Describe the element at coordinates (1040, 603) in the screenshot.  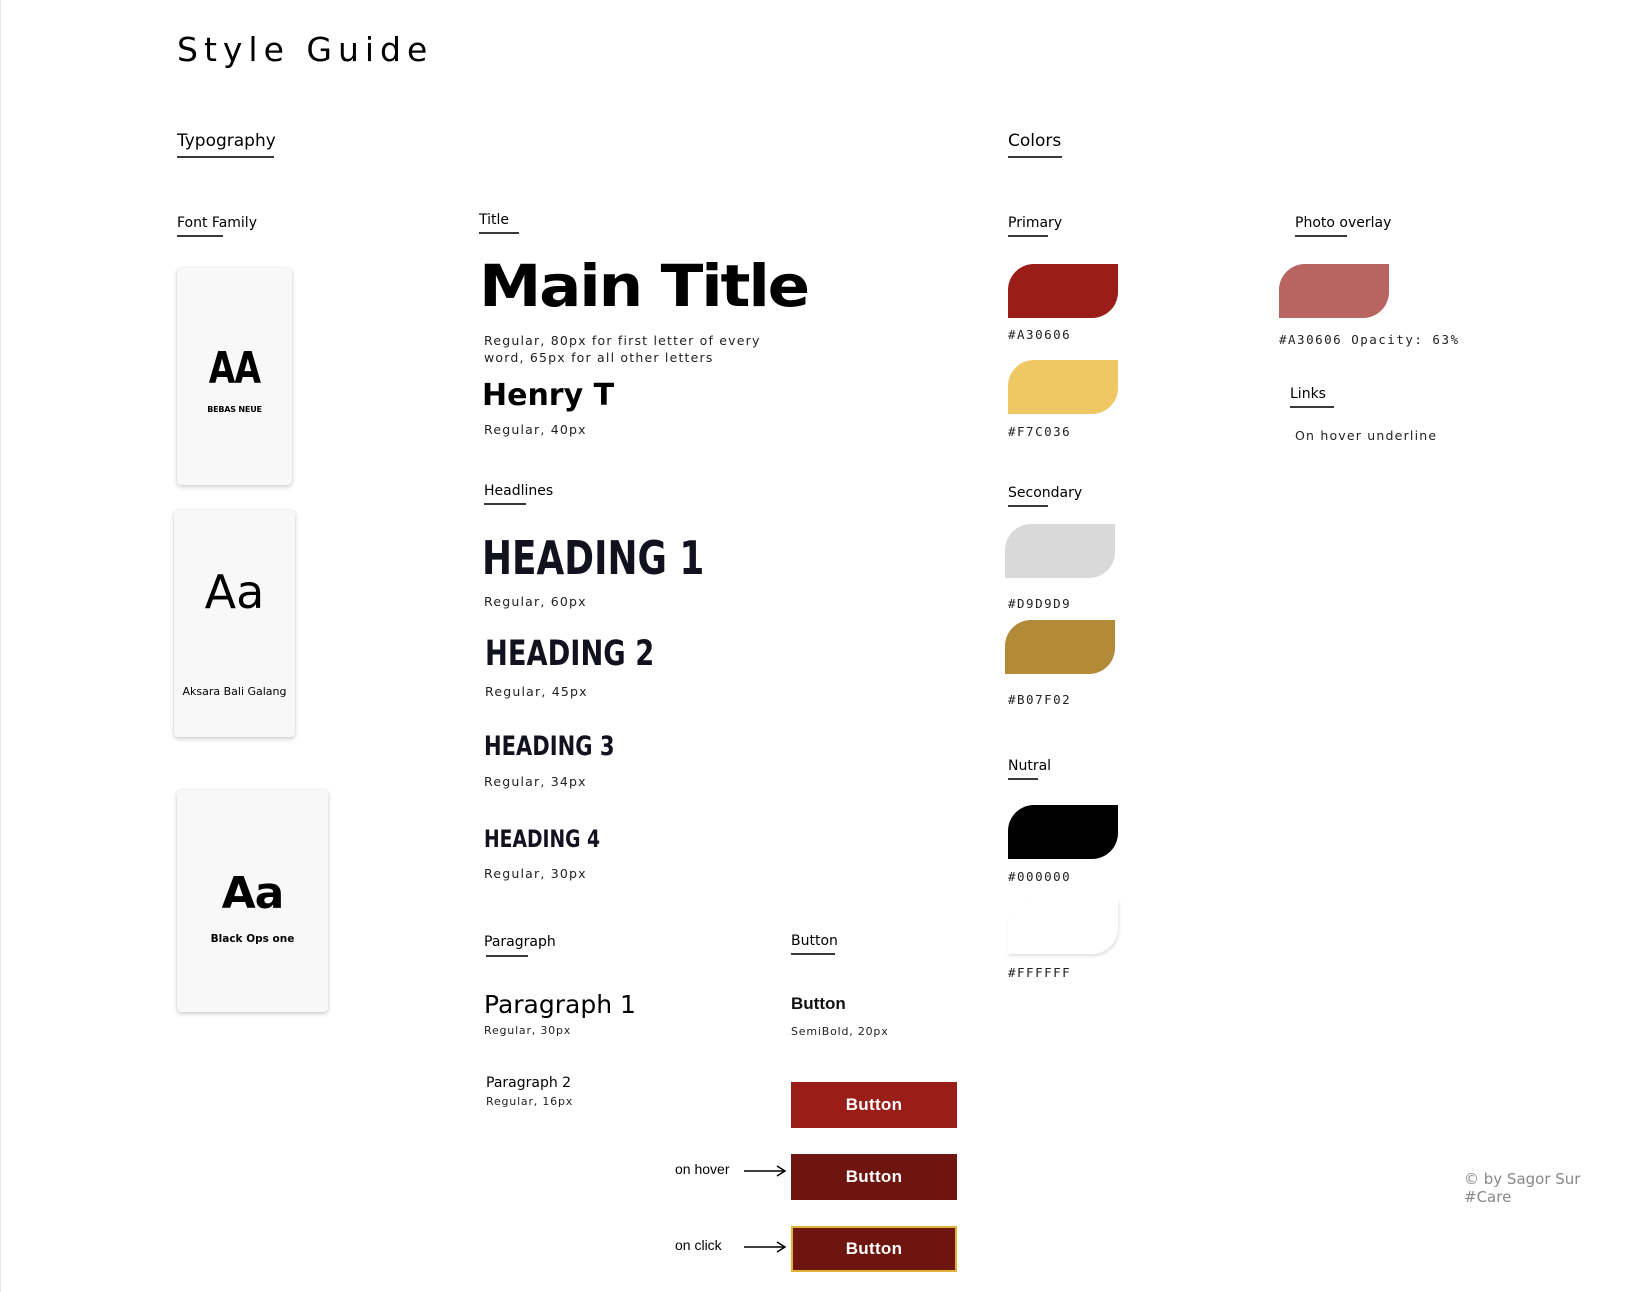
I see `color-hex-label: #D9D9D9` at that location.